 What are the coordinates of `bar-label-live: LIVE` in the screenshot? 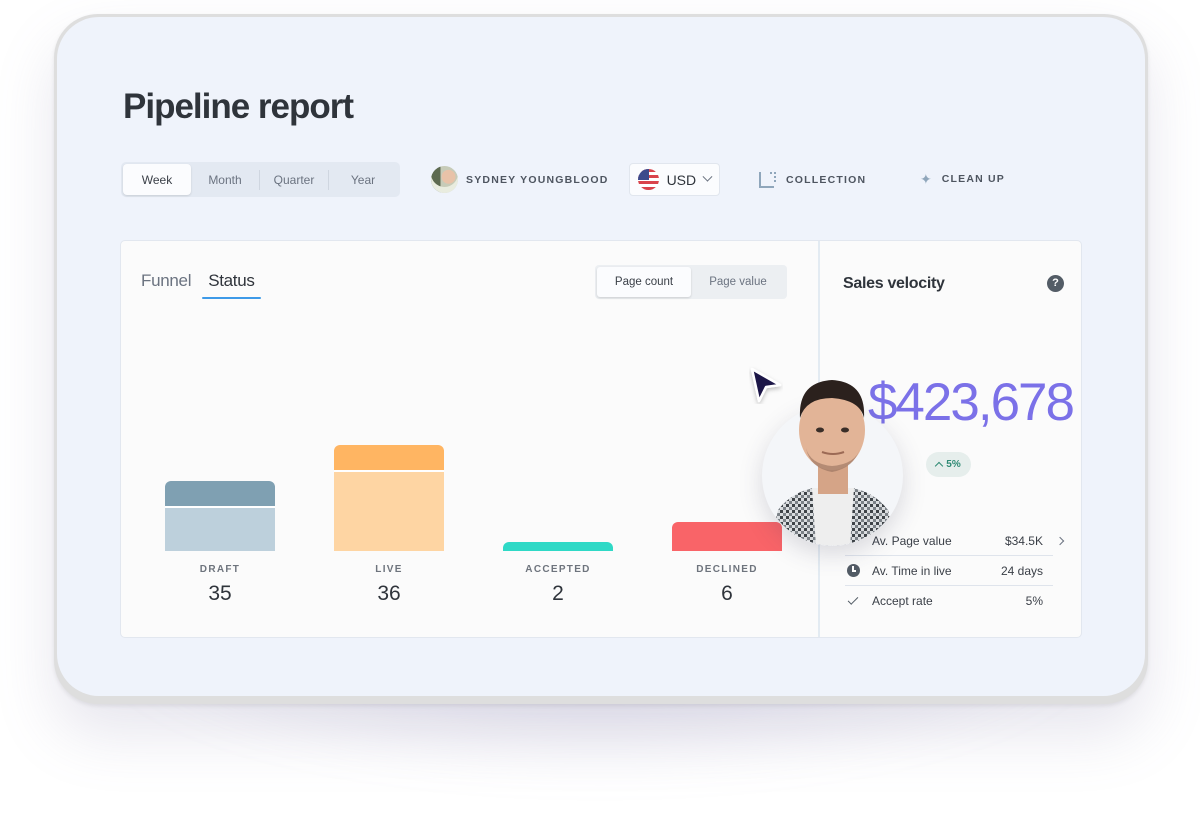 It's located at (389, 569).